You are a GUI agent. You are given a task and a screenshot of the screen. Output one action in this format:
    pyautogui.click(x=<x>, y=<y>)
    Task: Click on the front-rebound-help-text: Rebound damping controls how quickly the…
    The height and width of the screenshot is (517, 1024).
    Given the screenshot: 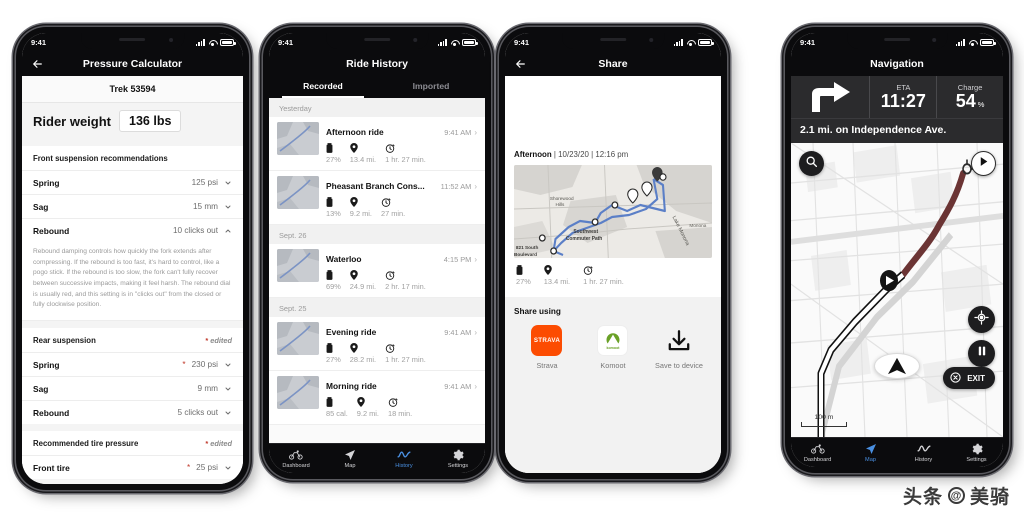 What is the action you would take?
    pyautogui.click(x=132, y=282)
    